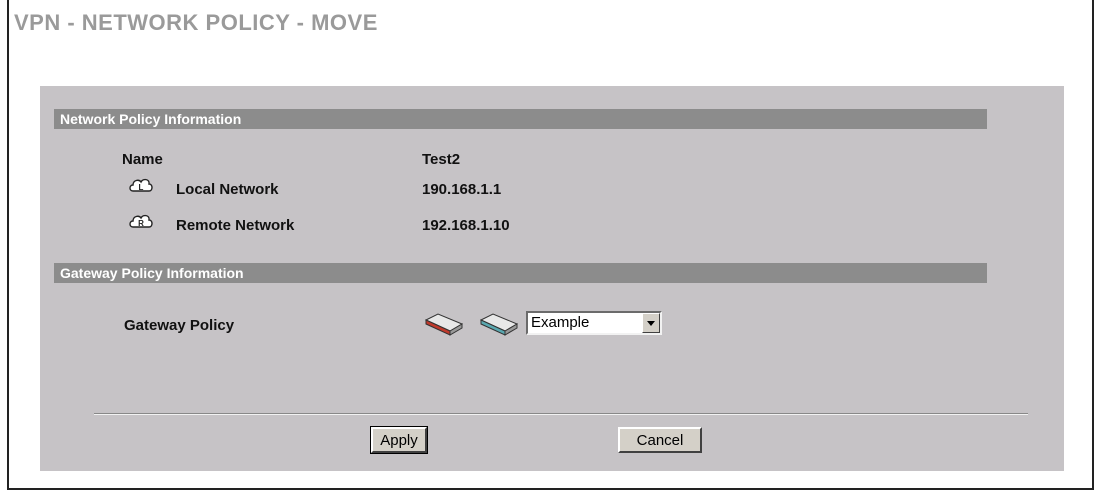  I want to click on chevron-down-icon, so click(651, 323).